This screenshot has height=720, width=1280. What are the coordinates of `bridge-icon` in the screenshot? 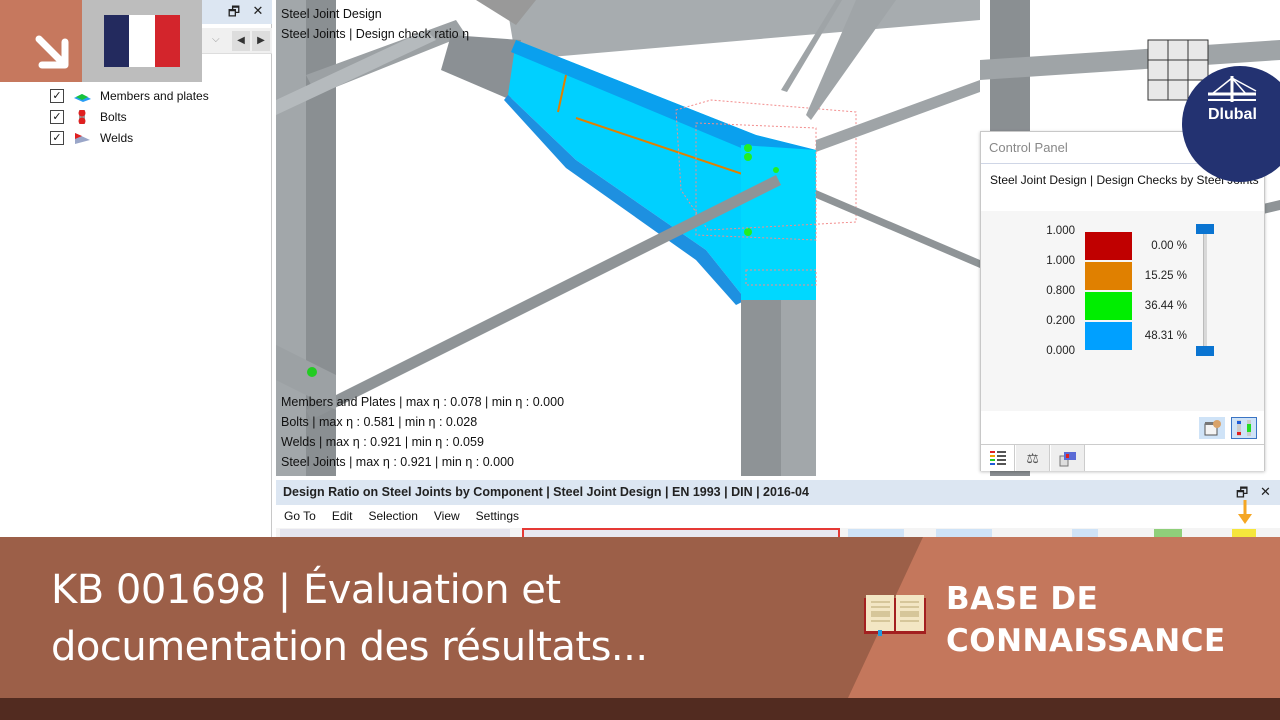 It's located at (1232, 89).